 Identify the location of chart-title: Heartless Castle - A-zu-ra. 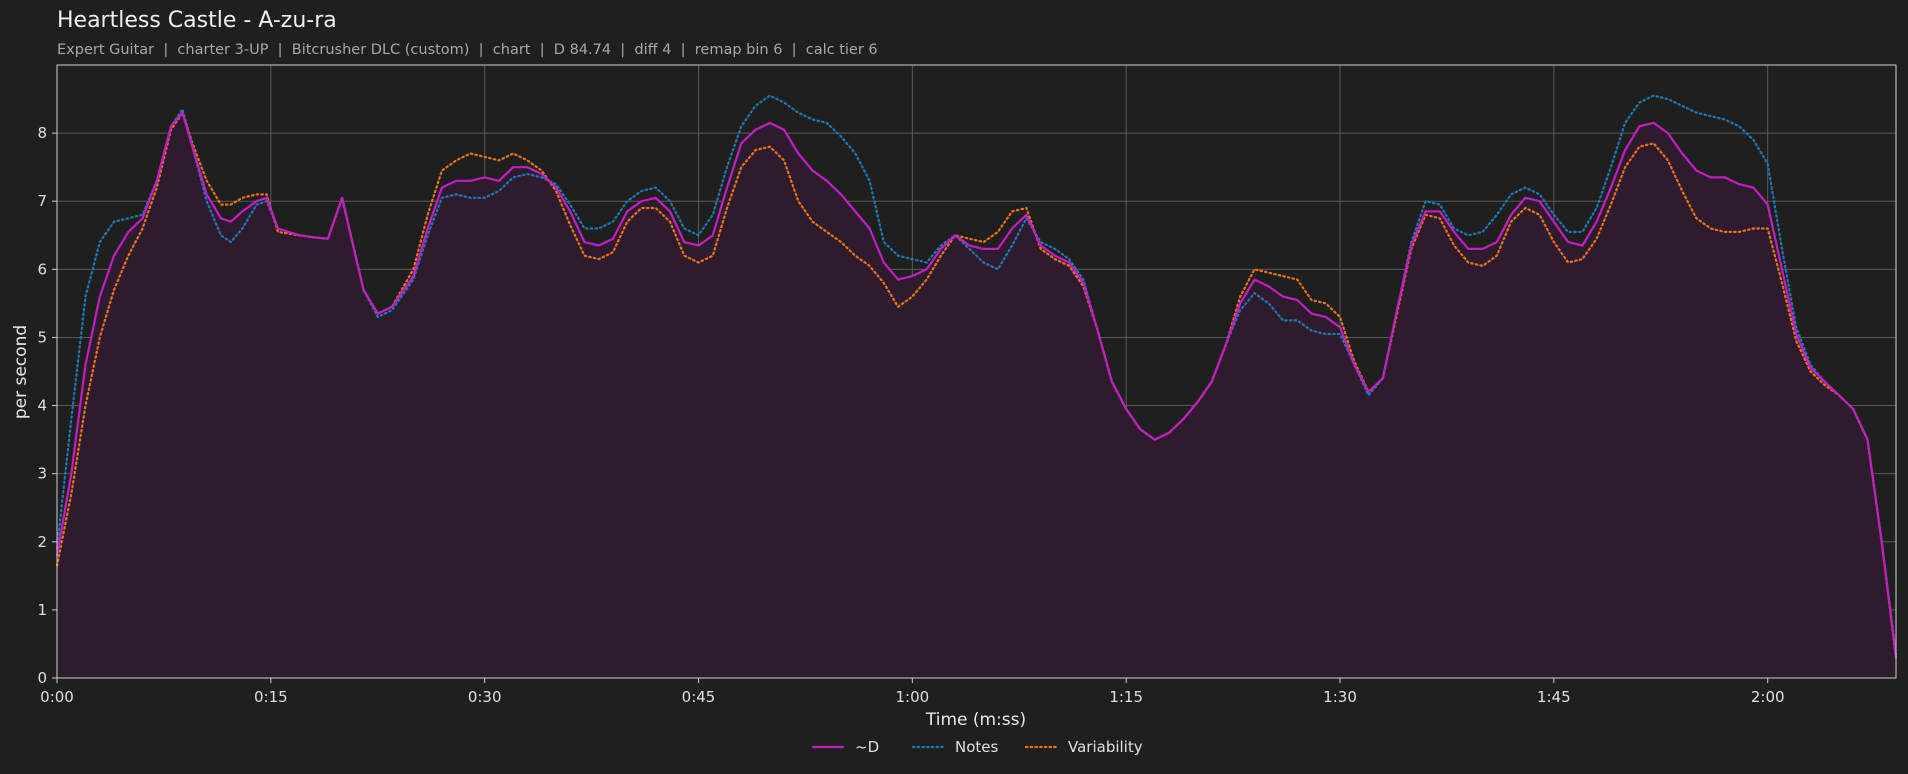
(197, 20).